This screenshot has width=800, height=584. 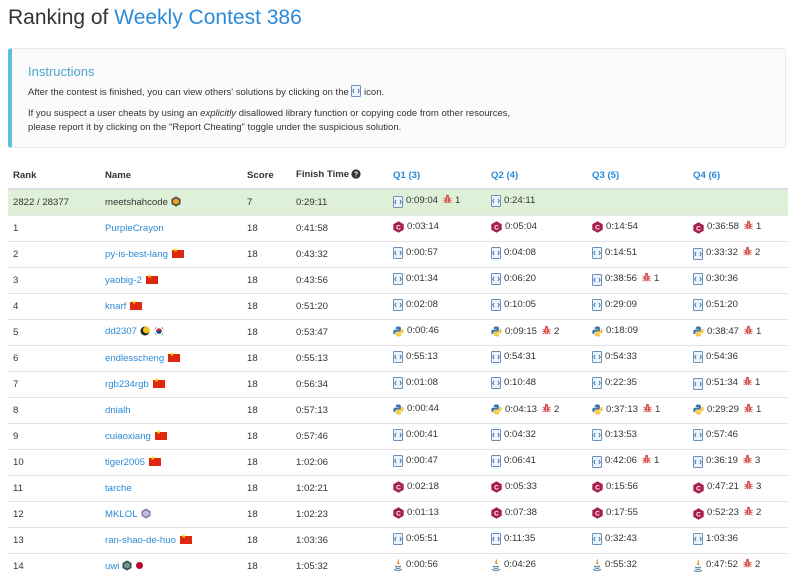 I want to click on username-link: ran-shao-de-huo, so click(x=140, y=540).